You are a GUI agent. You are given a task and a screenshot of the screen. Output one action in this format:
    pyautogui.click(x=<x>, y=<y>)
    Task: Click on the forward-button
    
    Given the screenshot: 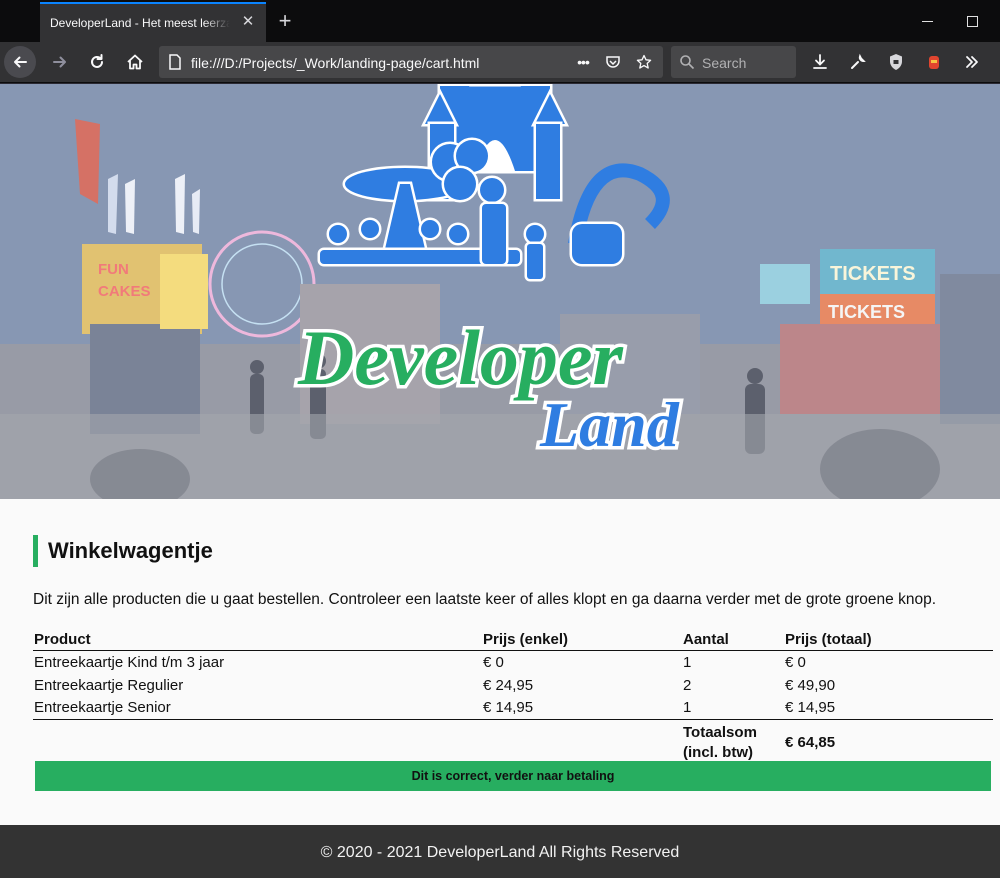 What is the action you would take?
    pyautogui.click(x=60, y=62)
    